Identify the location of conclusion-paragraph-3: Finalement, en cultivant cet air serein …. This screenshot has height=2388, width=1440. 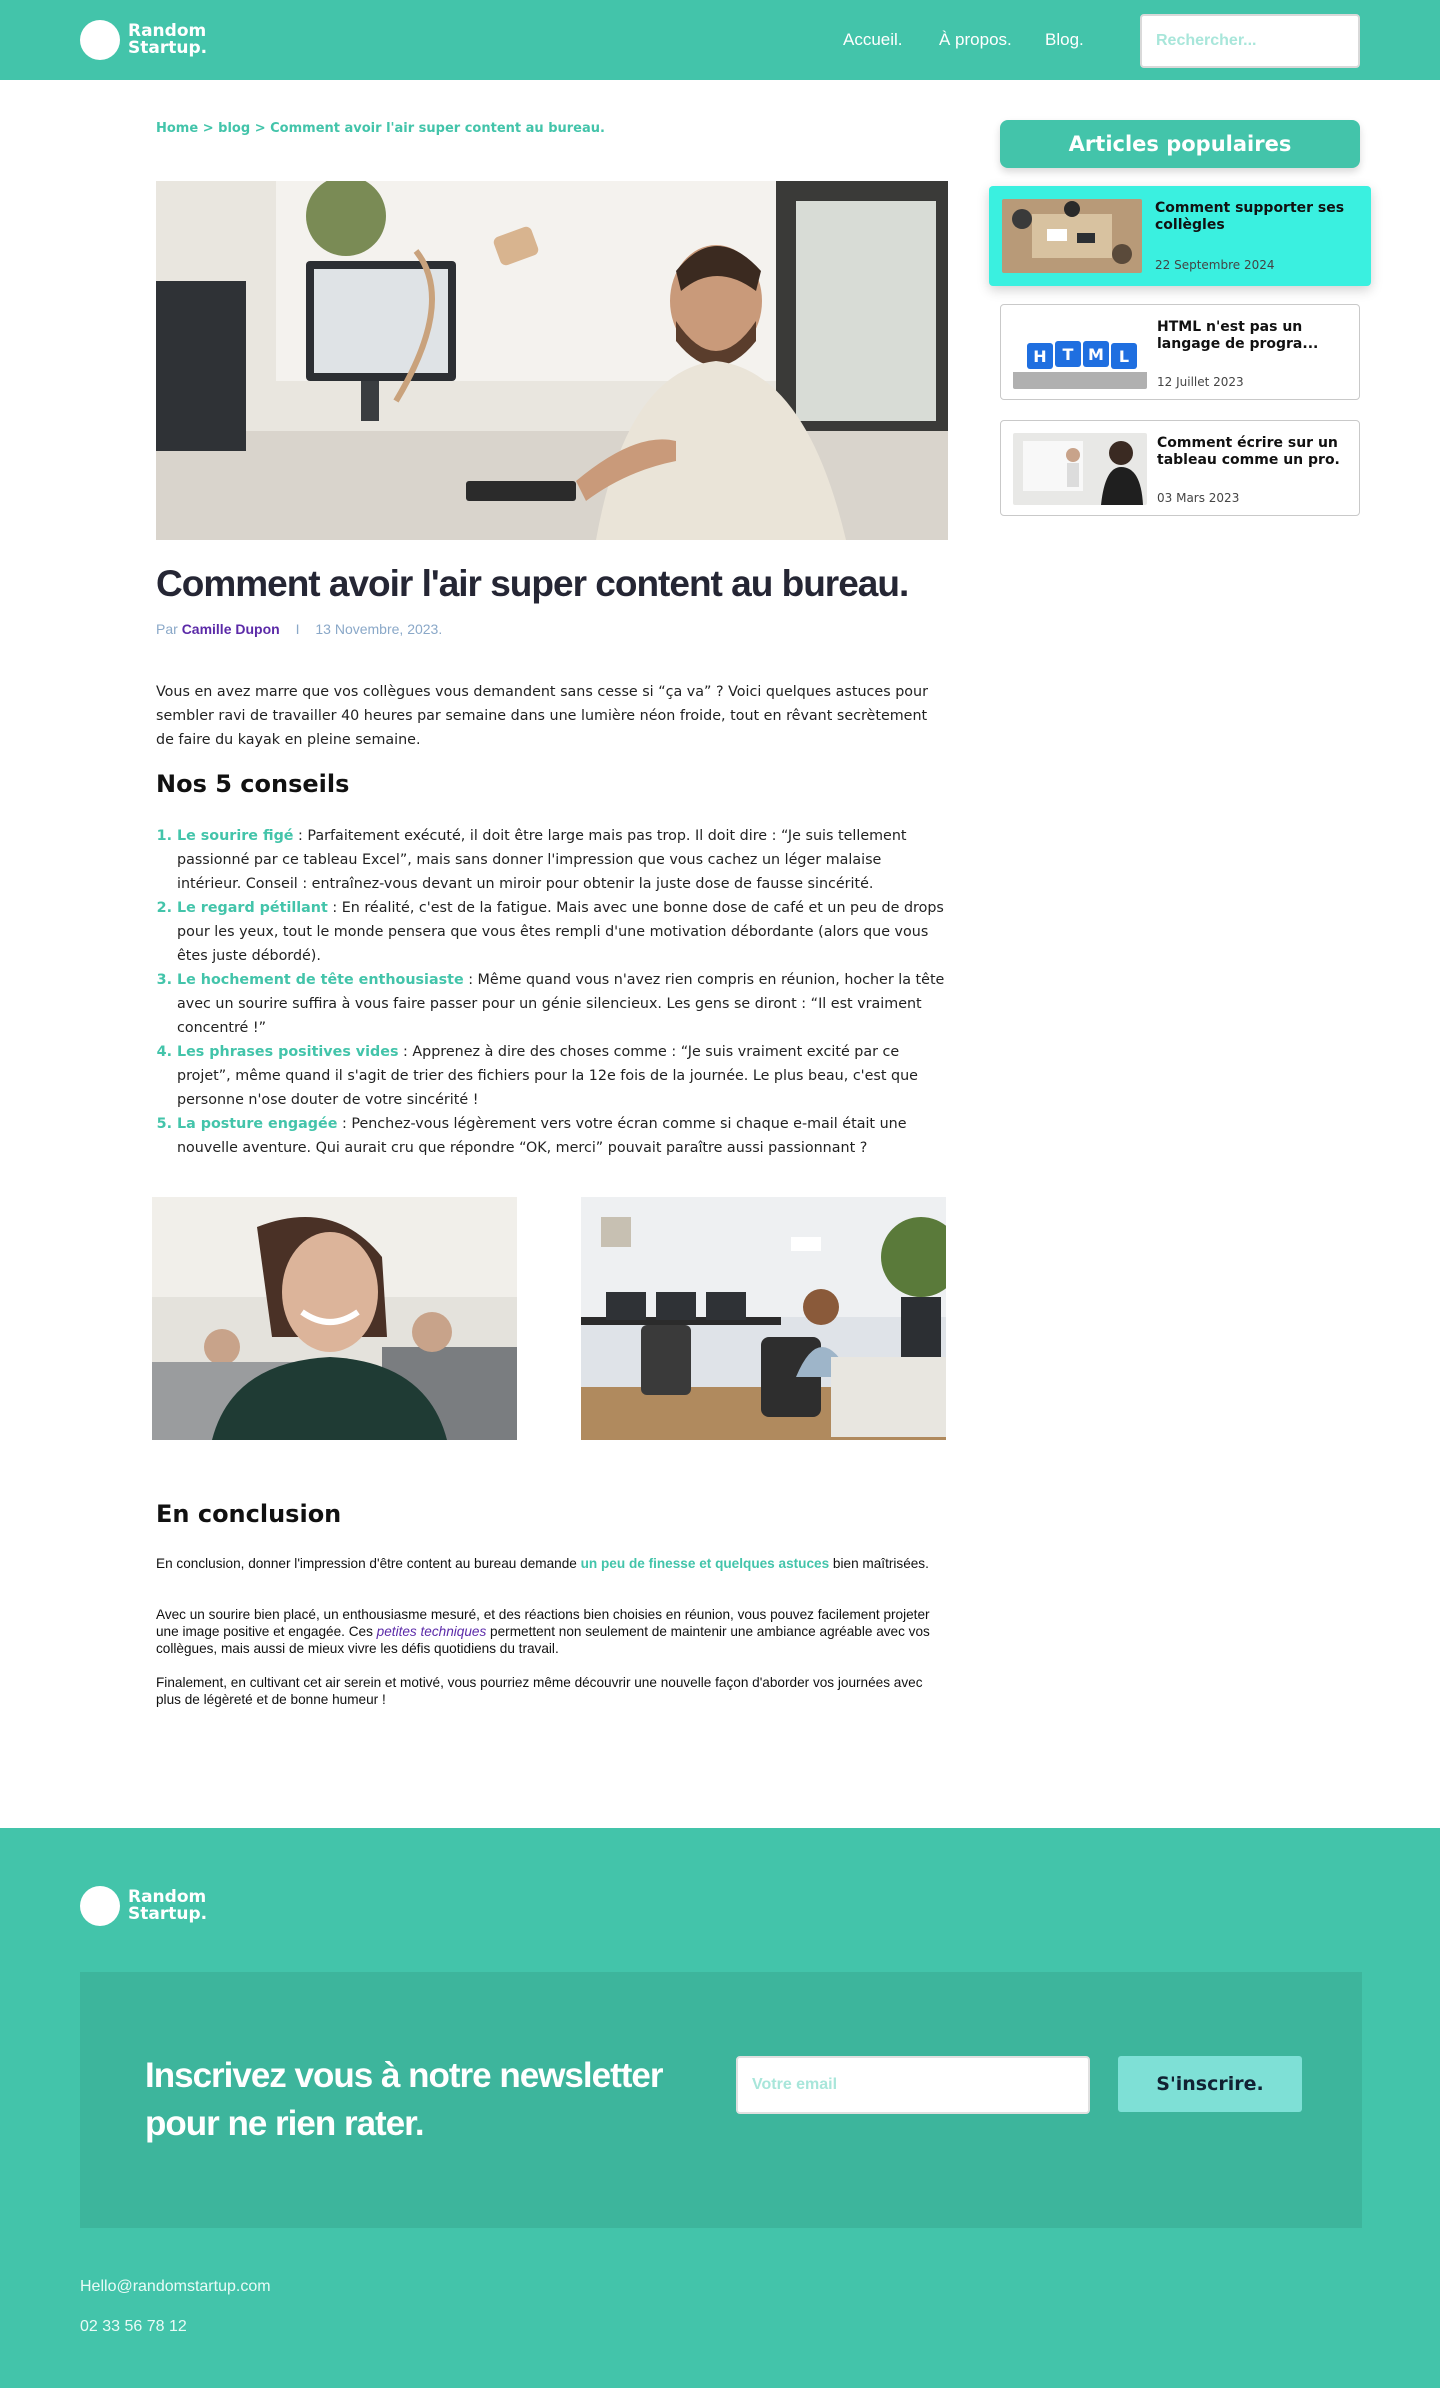
(539, 1691).